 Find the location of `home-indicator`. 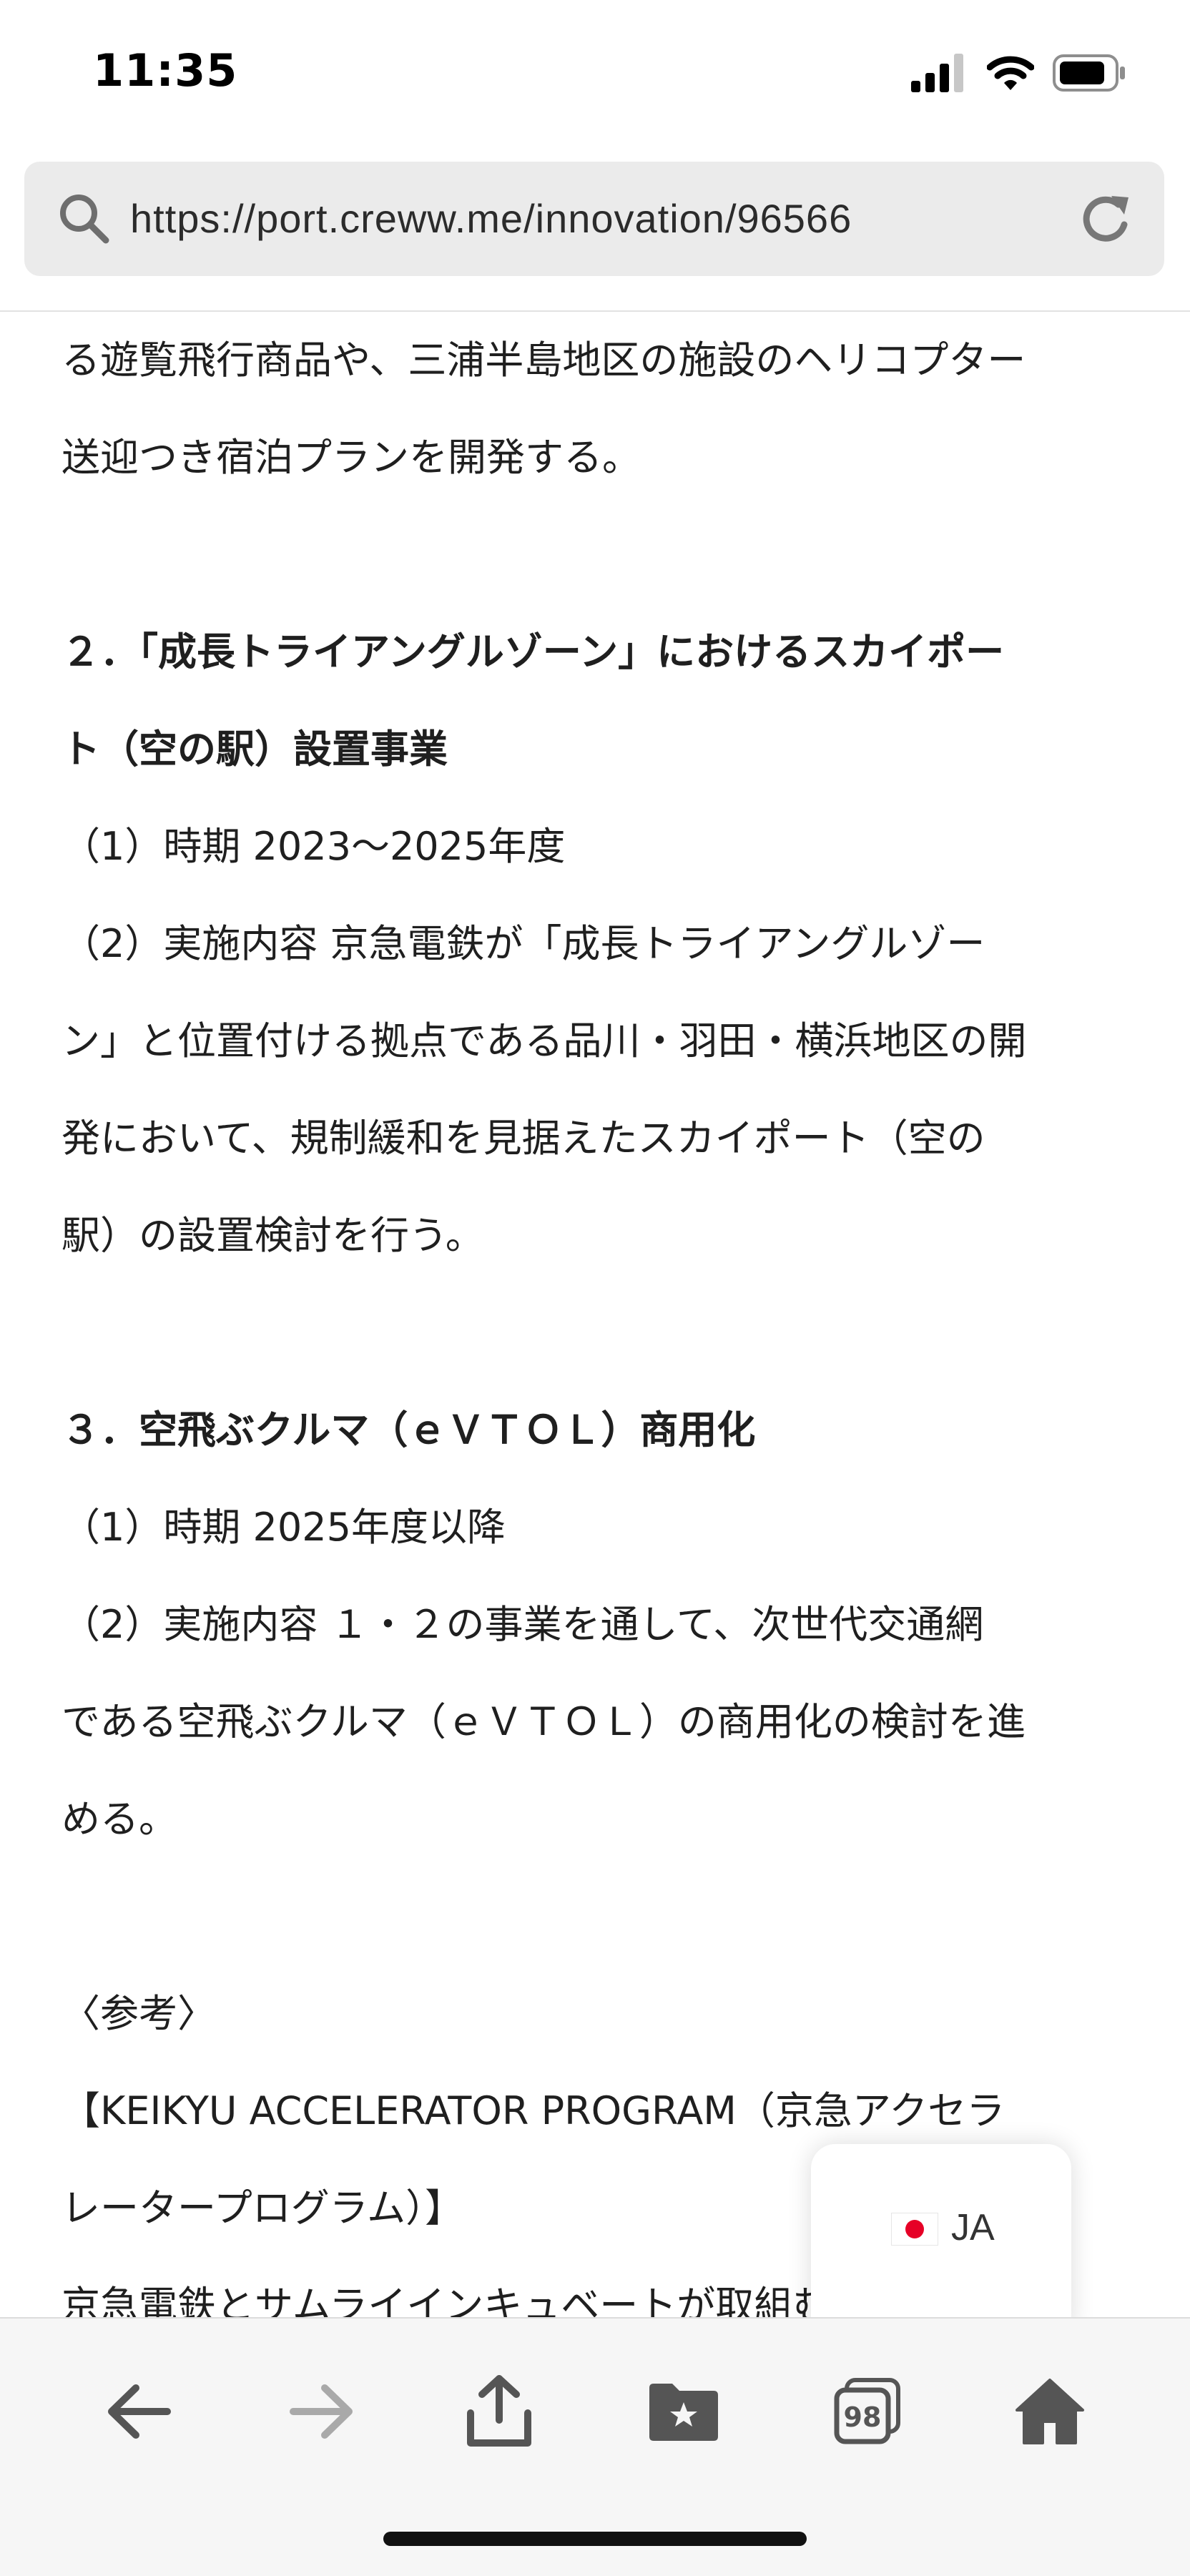

home-indicator is located at coordinates (595, 2539).